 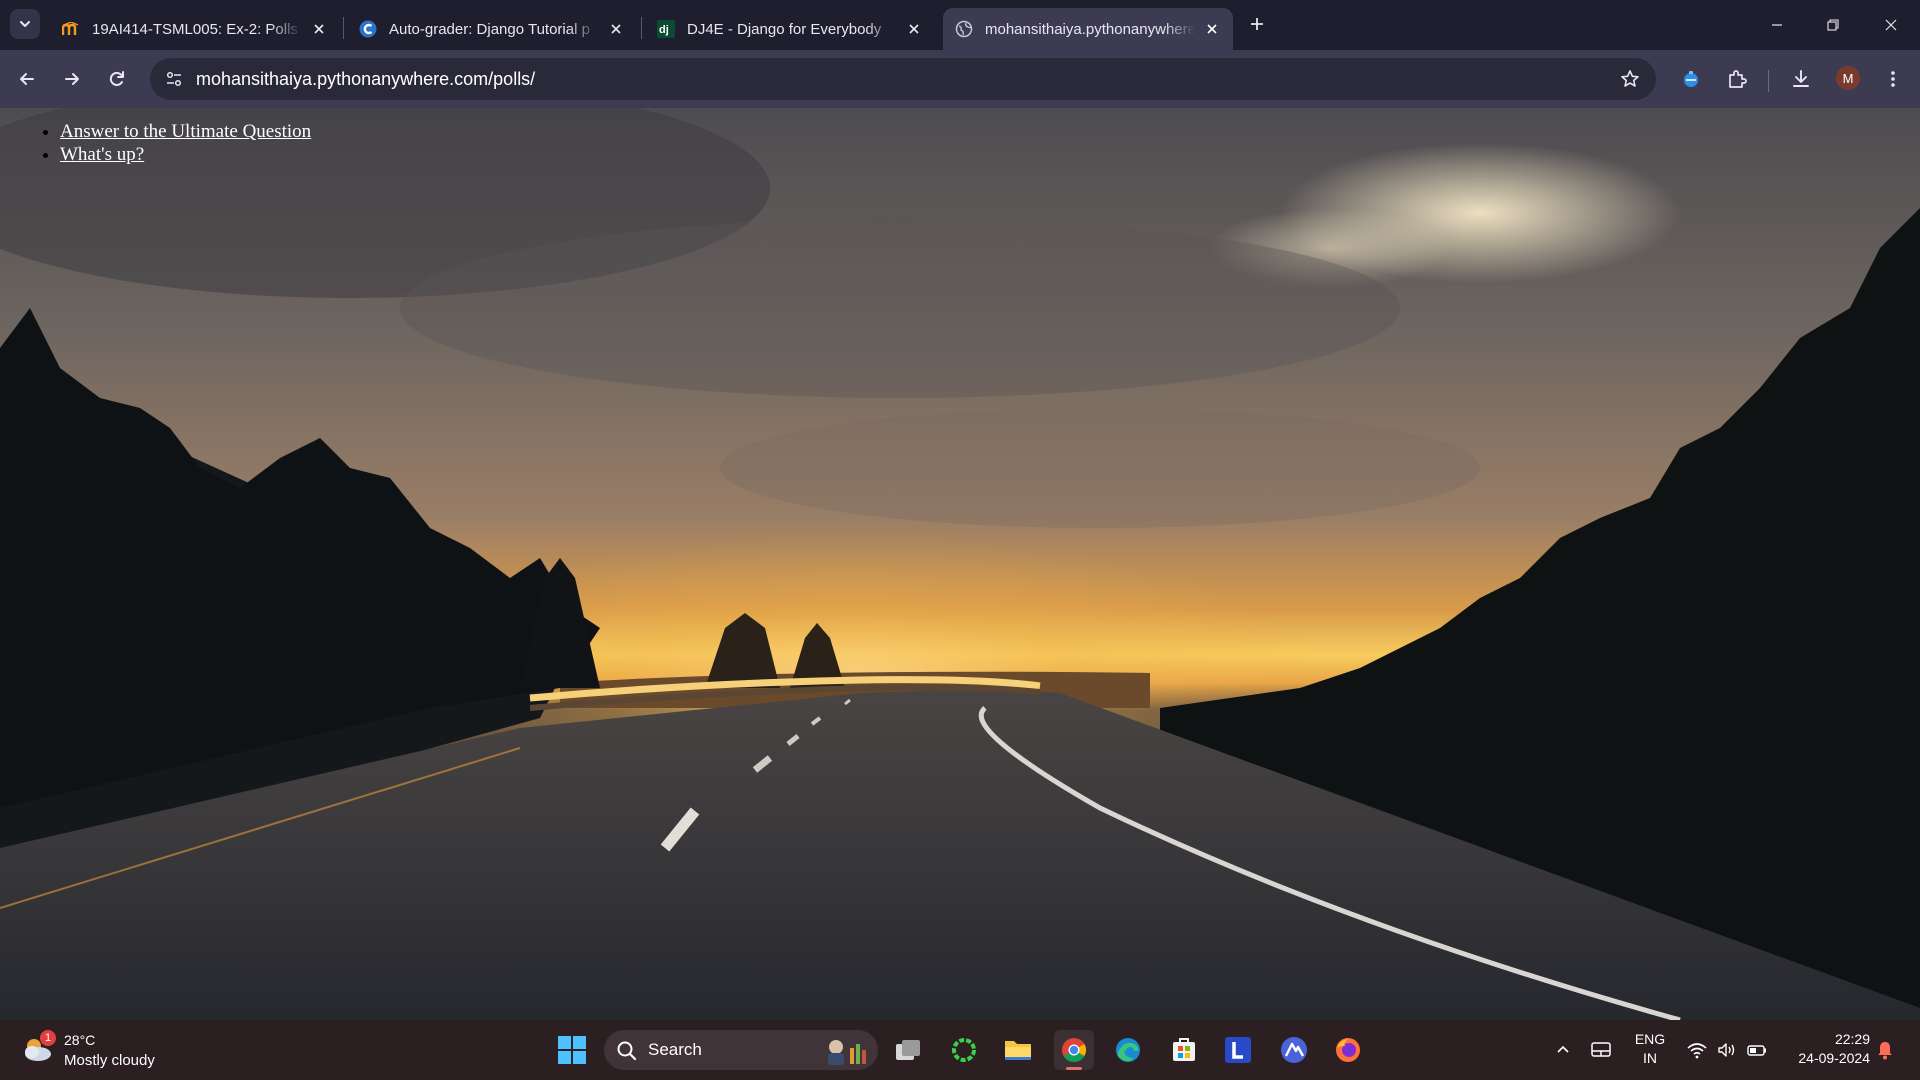 I want to click on back-button, so click(x=27, y=79).